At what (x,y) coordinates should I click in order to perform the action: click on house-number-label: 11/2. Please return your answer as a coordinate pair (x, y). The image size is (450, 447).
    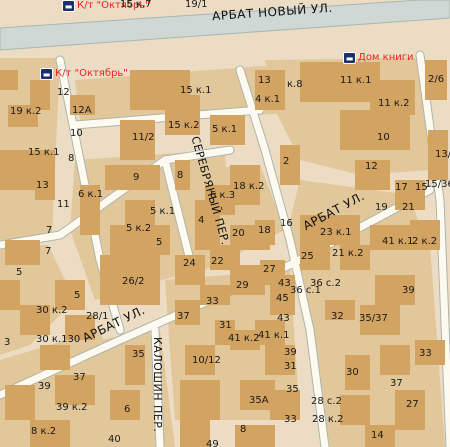
    Looking at the image, I should click on (143, 137).